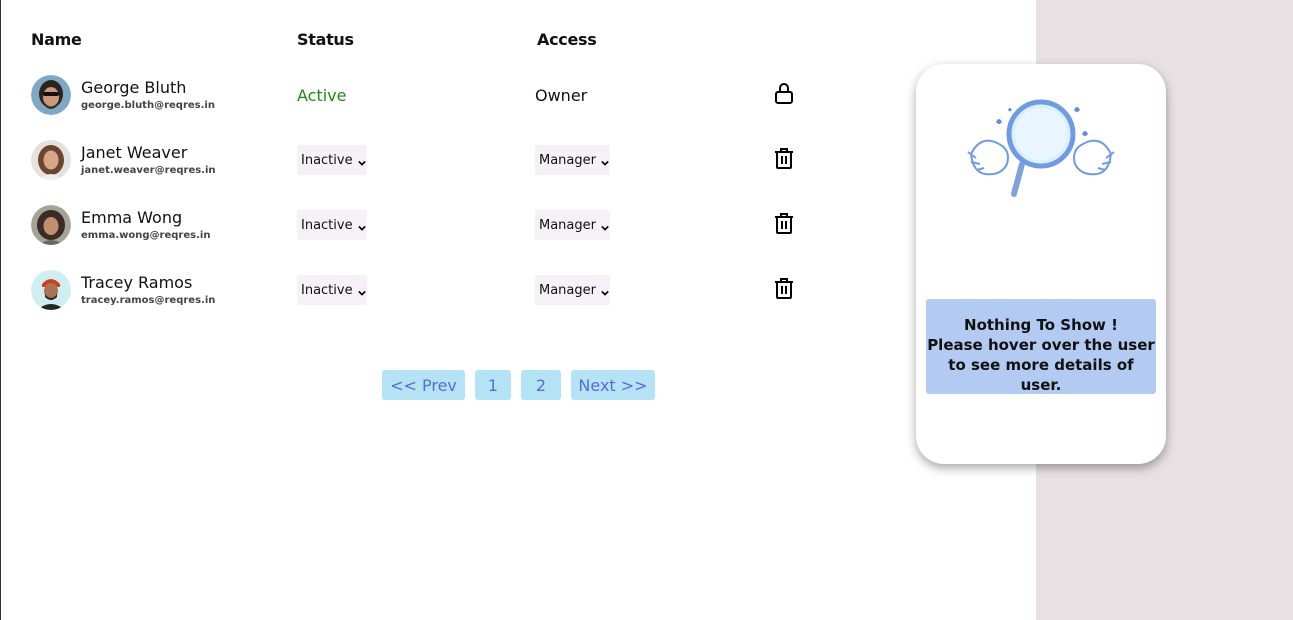 The width and height of the screenshot is (1293, 620). I want to click on empty-state-line: to see more details of user., so click(1041, 375).